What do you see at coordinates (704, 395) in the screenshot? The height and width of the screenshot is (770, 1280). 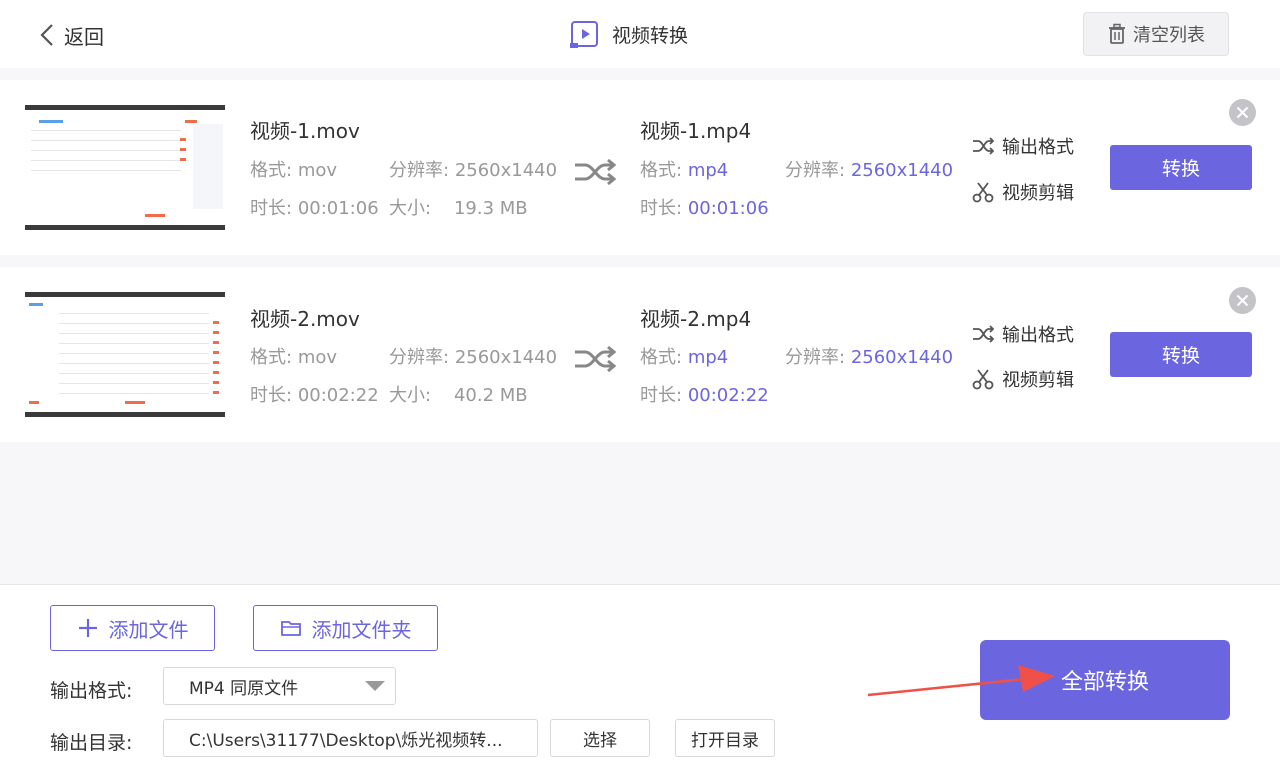 I see `target-duration: 时长: 00:02:22` at bounding box center [704, 395].